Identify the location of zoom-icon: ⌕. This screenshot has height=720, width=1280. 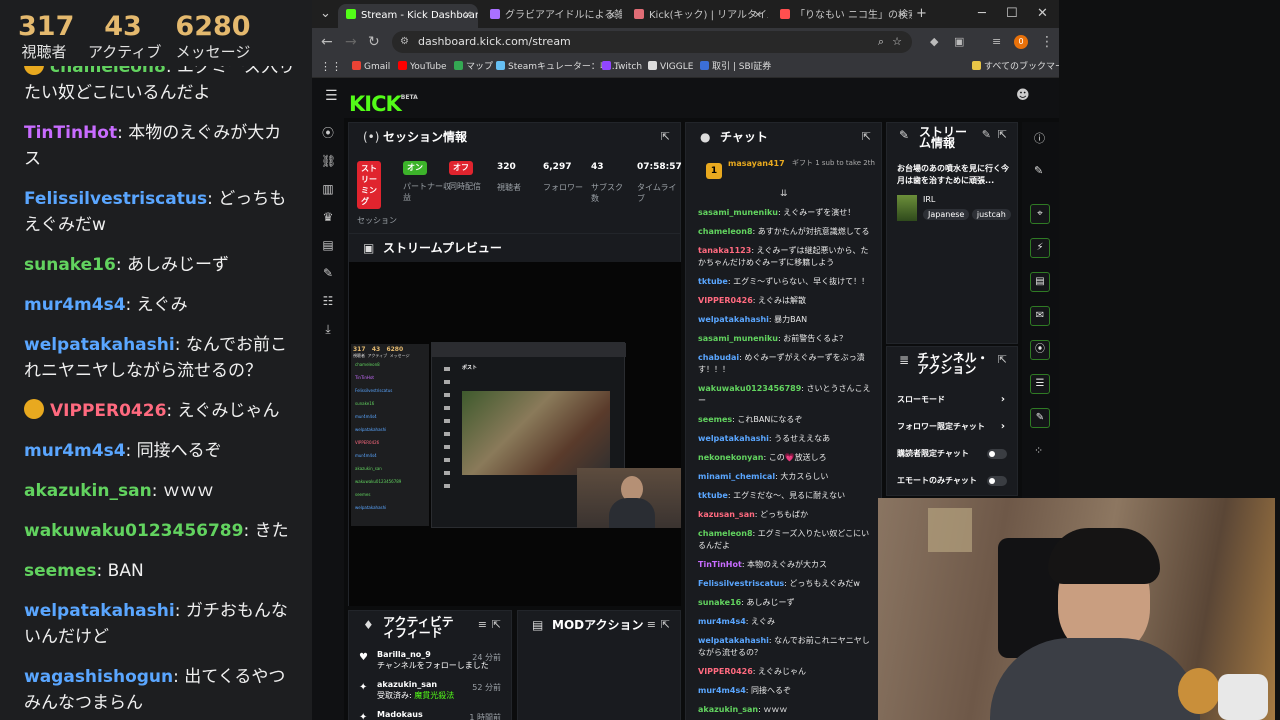
(881, 42).